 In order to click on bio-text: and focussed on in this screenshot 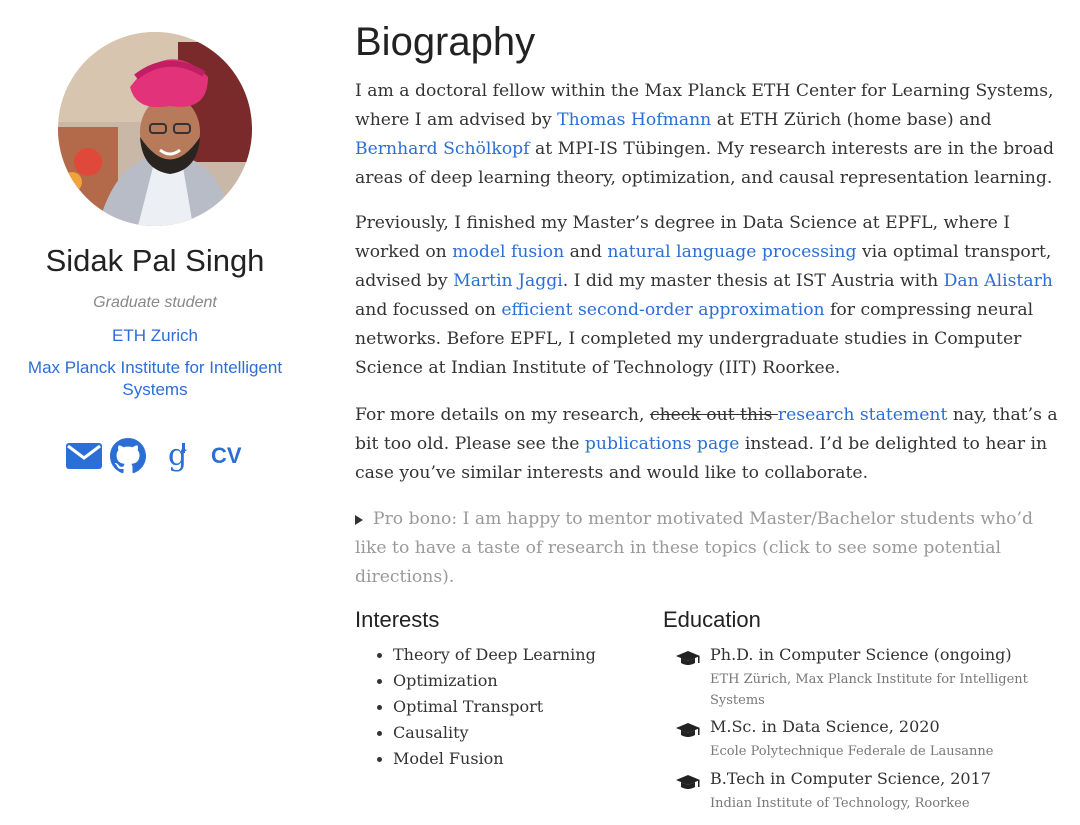, I will do `click(428, 310)`.